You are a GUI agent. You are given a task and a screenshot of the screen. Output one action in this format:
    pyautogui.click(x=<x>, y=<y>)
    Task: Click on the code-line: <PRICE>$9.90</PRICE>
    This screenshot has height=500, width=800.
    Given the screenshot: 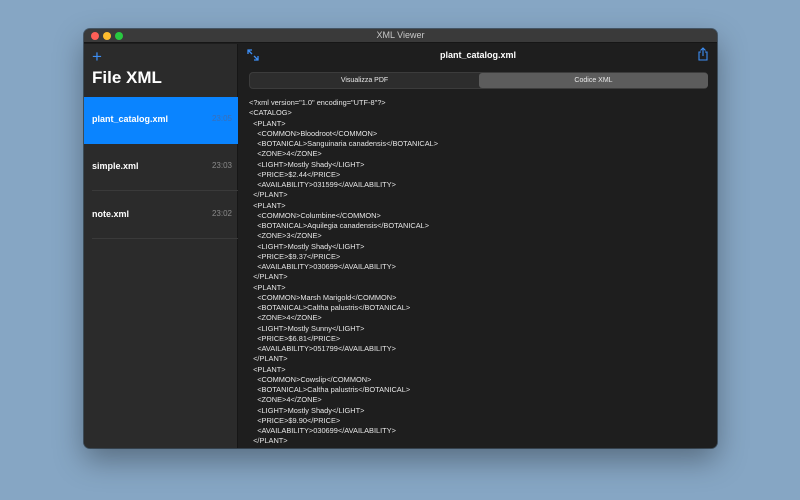 What is the action you would take?
    pyautogui.click(x=295, y=420)
    